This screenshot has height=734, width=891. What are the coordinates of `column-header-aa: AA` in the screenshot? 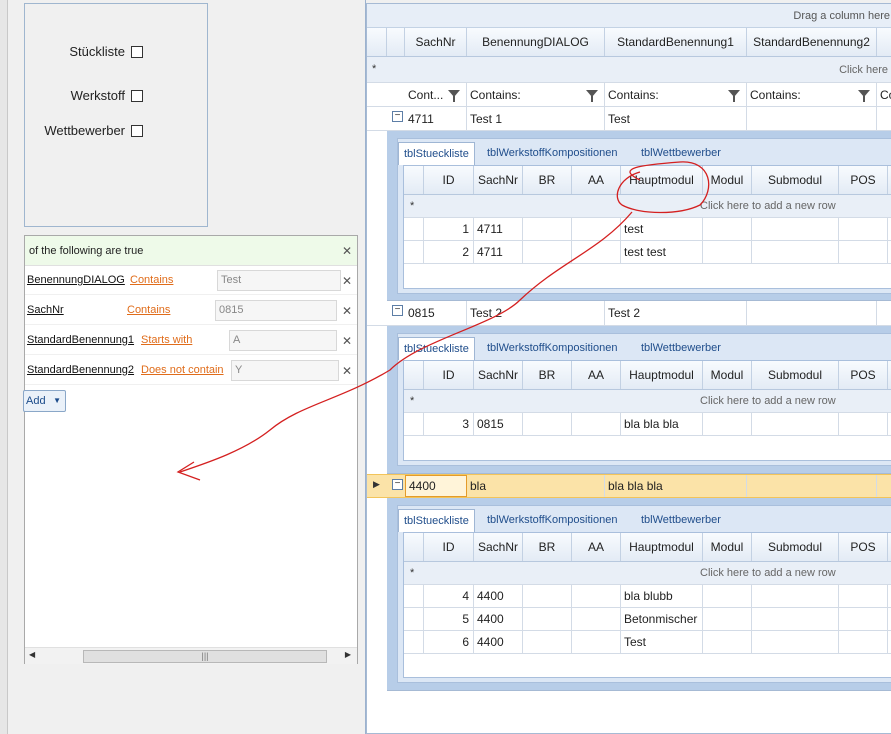 It's located at (596, 180).